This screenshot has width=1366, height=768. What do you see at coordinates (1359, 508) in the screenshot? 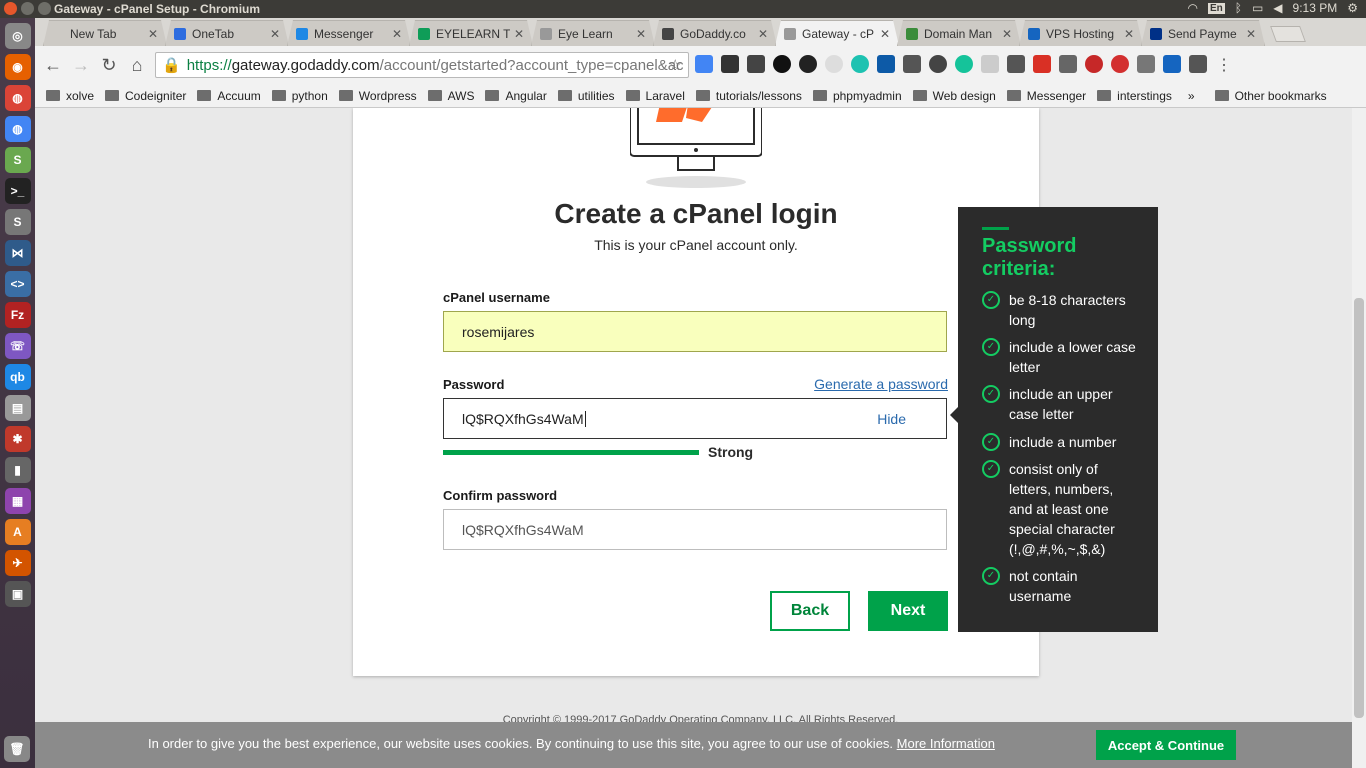
I see `scrollbar-thumb` at bounding box center [1359, 508].